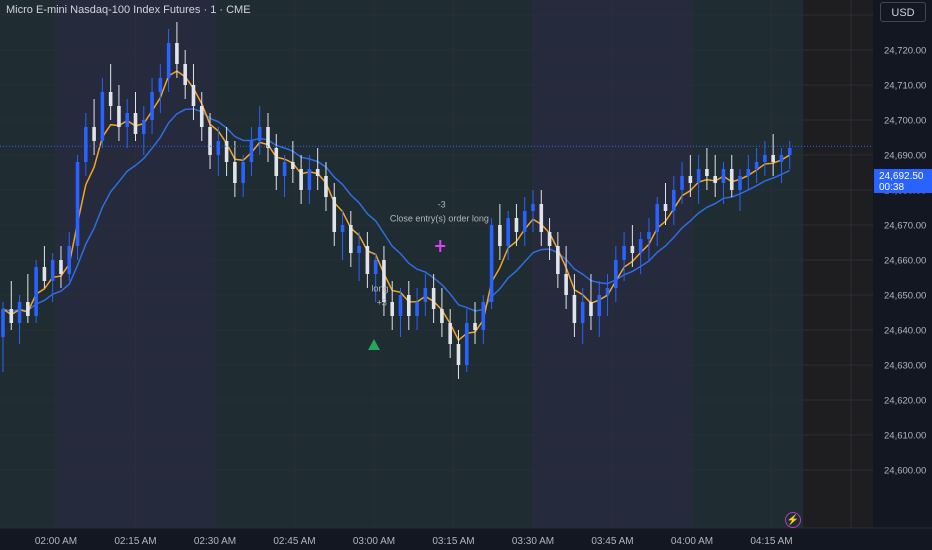 Image resolution: width=932 pixels, height=550 pixels. What do you see at coordinates (903, 181) in the screenshot?
I see `last-price-label: 24,692.50 00:38` at bounding box center [903, 181].